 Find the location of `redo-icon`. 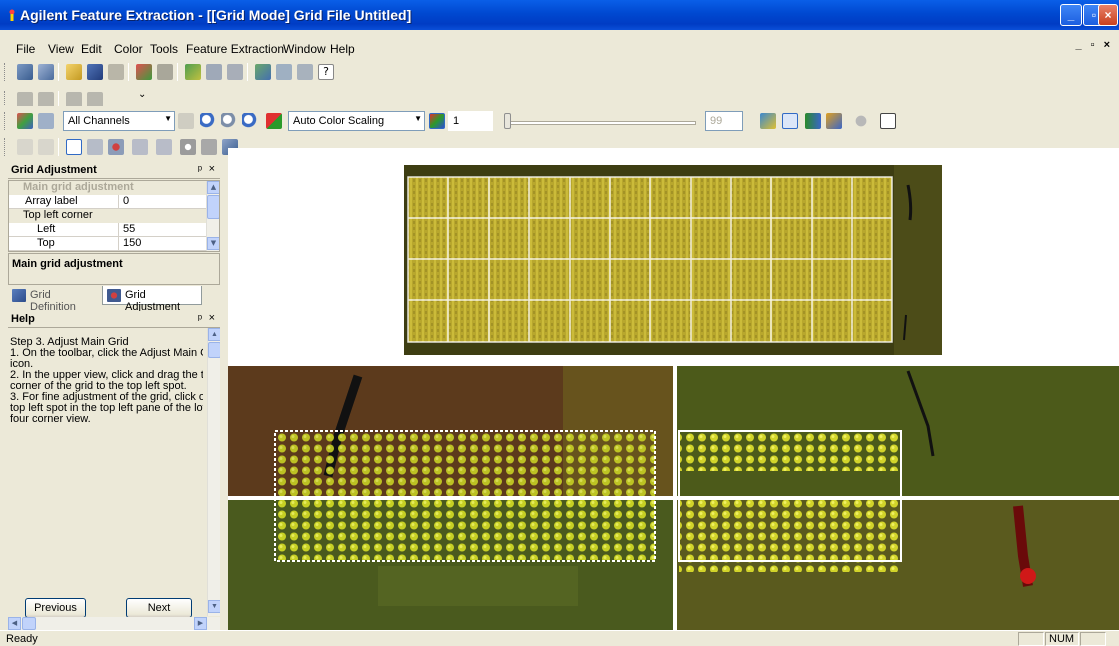

redo-icon is located at coordinates (46, 147).